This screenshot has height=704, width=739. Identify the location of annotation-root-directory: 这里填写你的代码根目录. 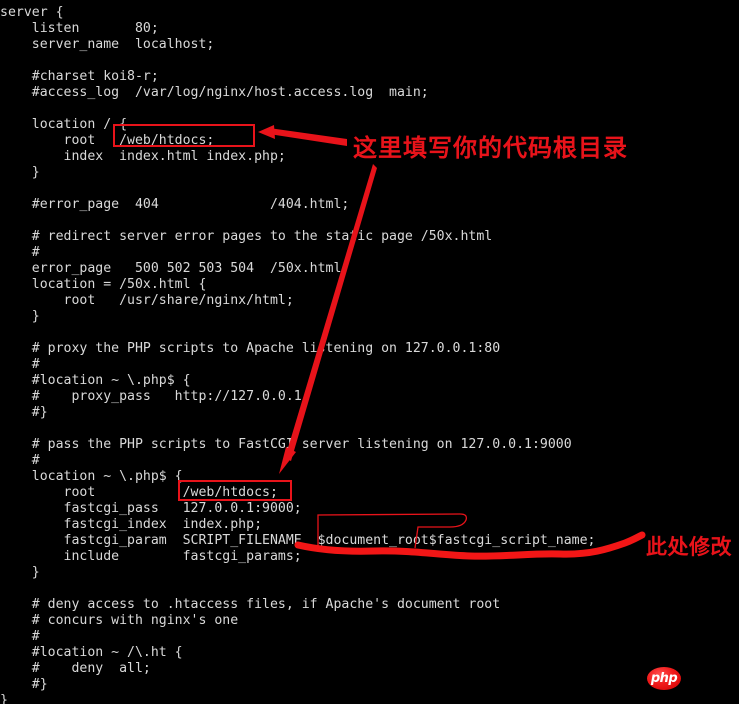
(490, 148).